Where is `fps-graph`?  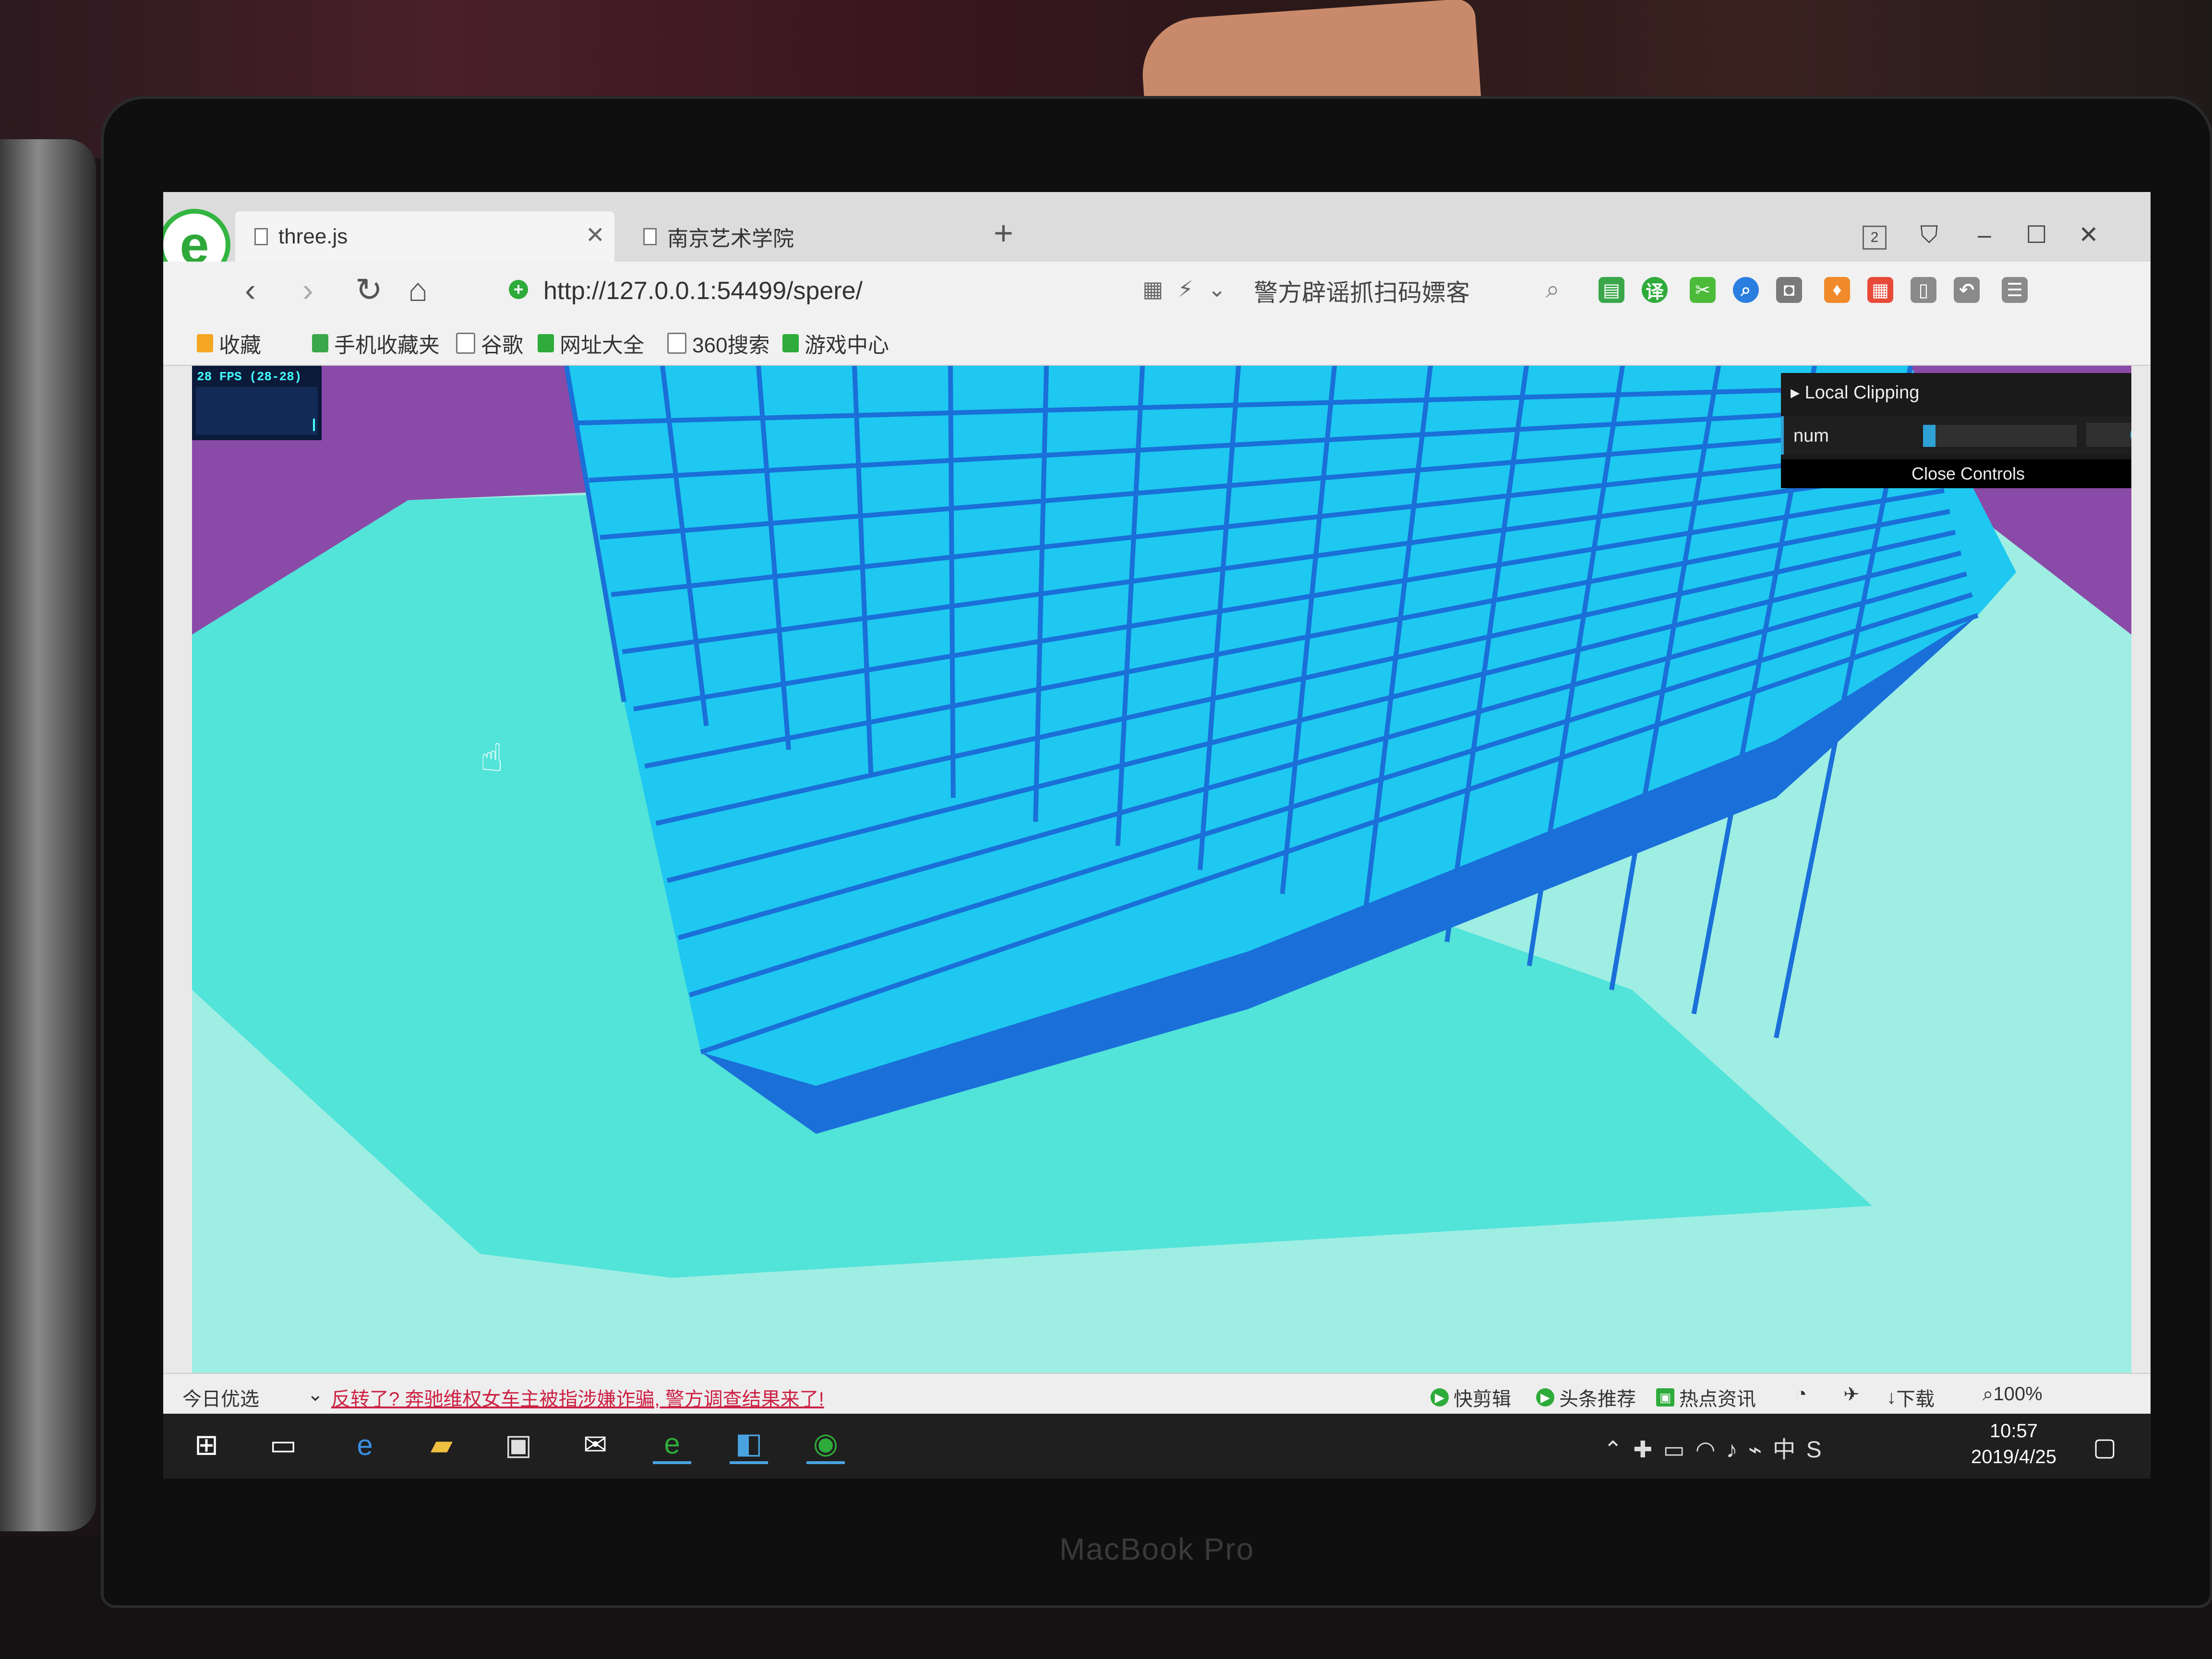 fps-graph is located at coordinates (257, 411).